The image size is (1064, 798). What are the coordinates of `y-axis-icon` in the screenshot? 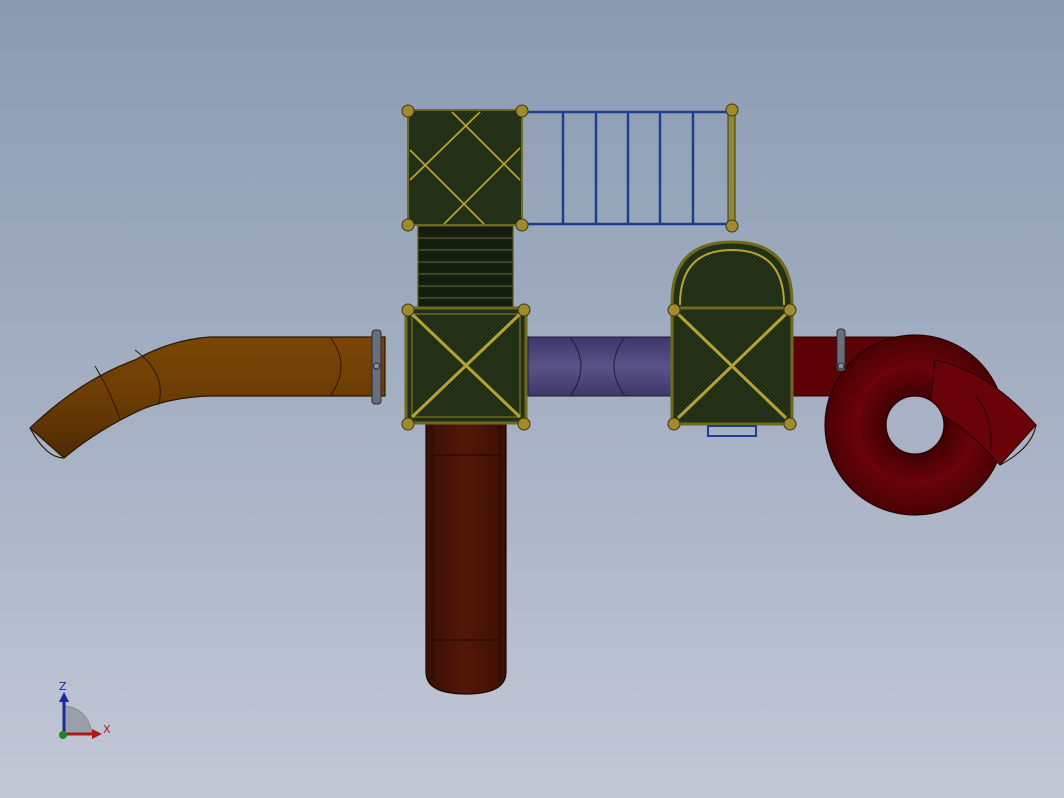 It's located at (63, 735).